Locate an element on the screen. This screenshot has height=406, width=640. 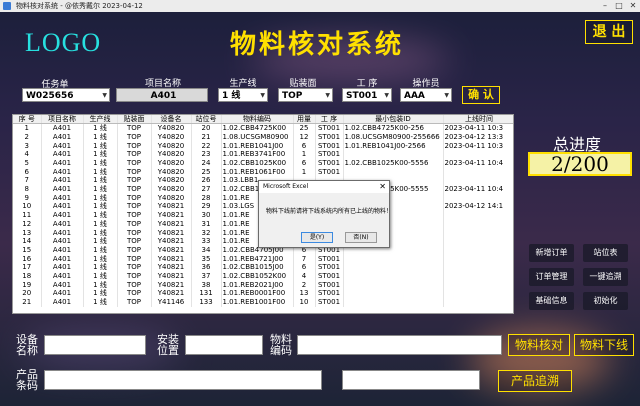
dialog-no-button: 否(N) is located at coordinates (361, 237).